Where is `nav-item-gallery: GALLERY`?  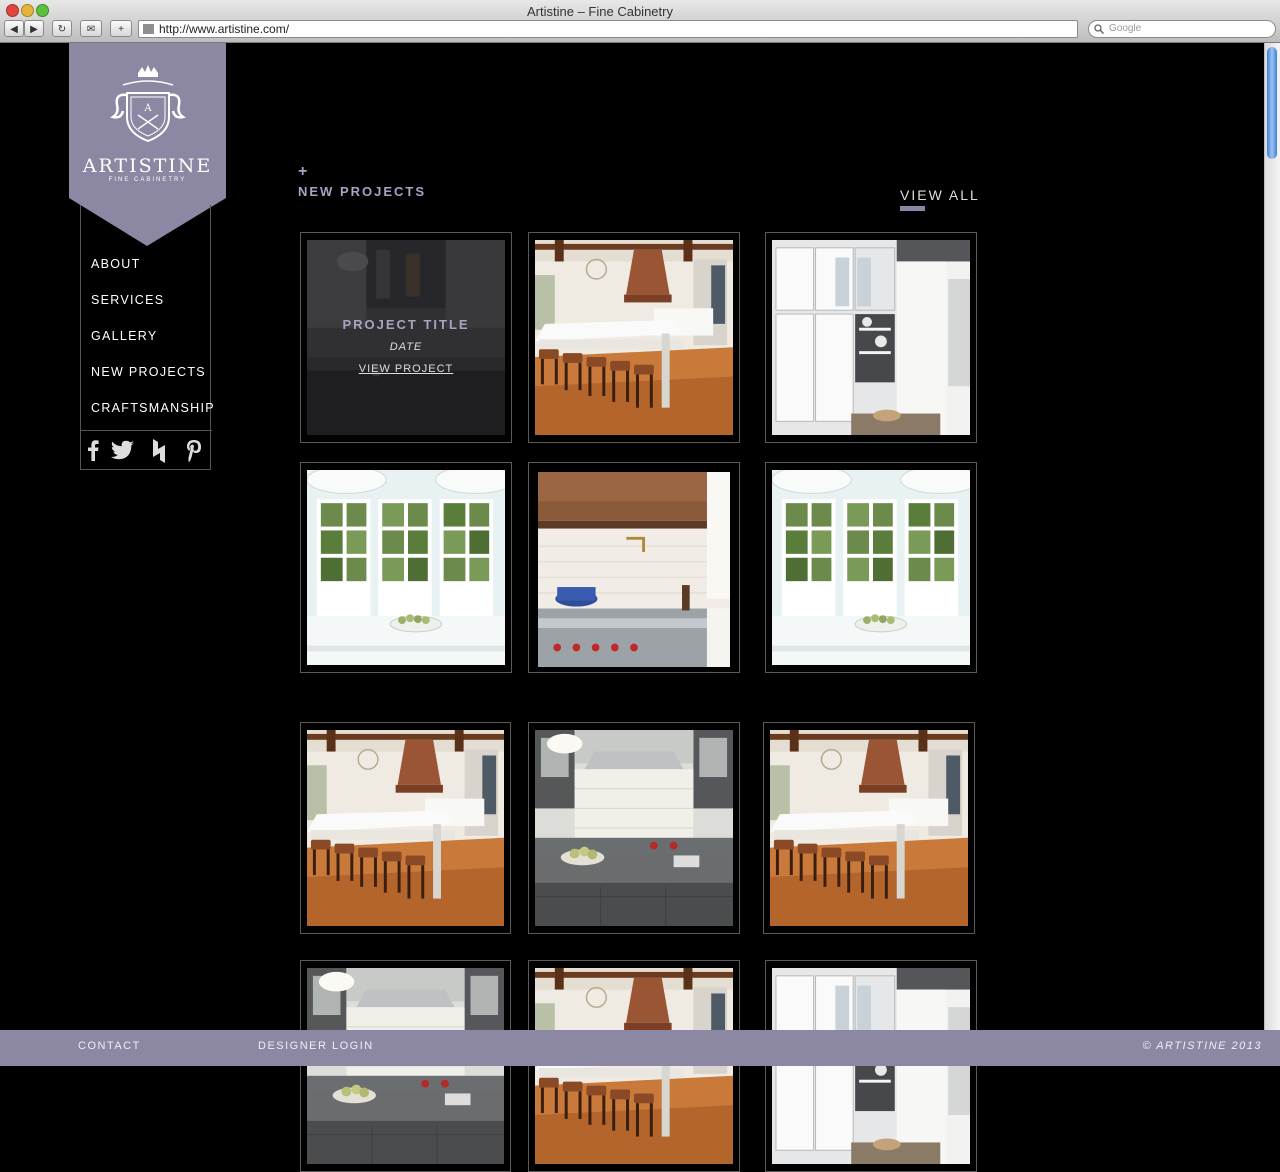 nav-item-gallery: GALLERY is located at coordinates (124, 336).